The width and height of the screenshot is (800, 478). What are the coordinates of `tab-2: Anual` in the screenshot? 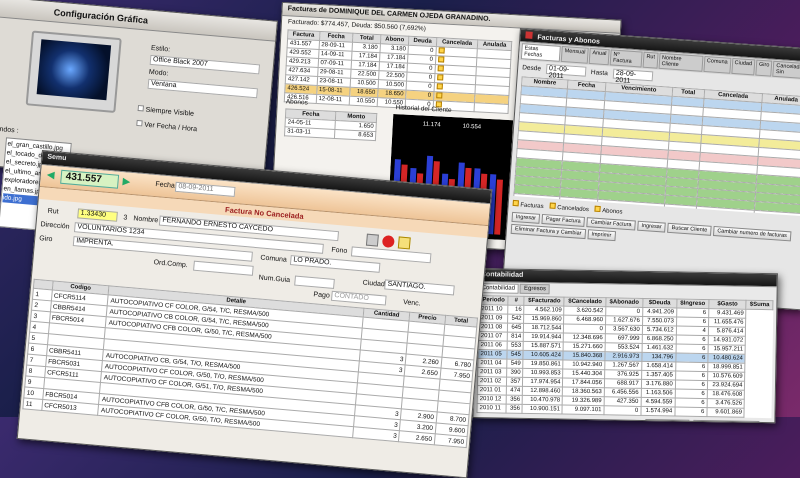 It's located at (599, 56).